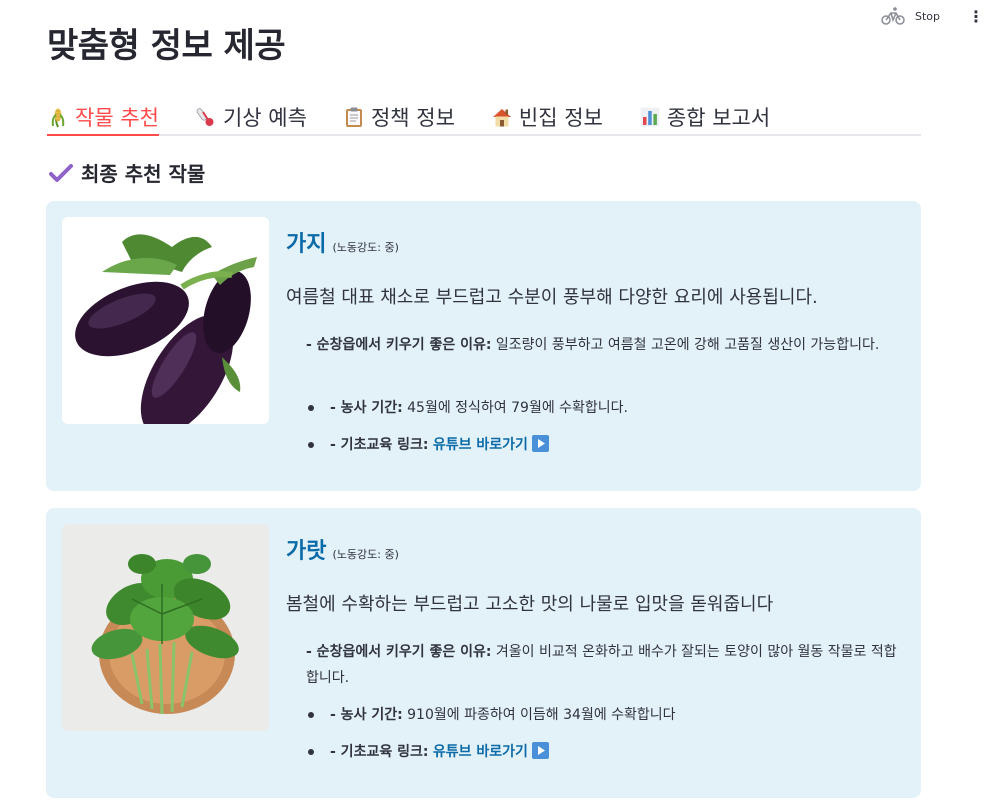 Image resolution: width=995 pixels, height=805 pixels. What do you see at coordinates (501, 118) in the screenshot?
I see `house-icon` at bounding box center [501, 118].